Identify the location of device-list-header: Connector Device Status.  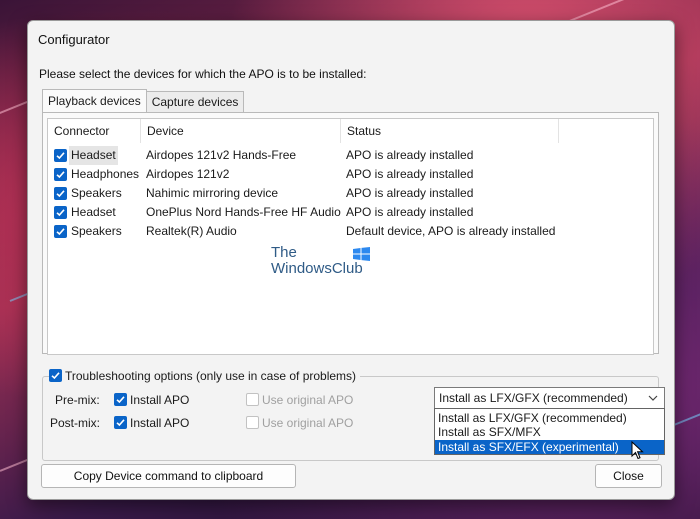
(350, 131).